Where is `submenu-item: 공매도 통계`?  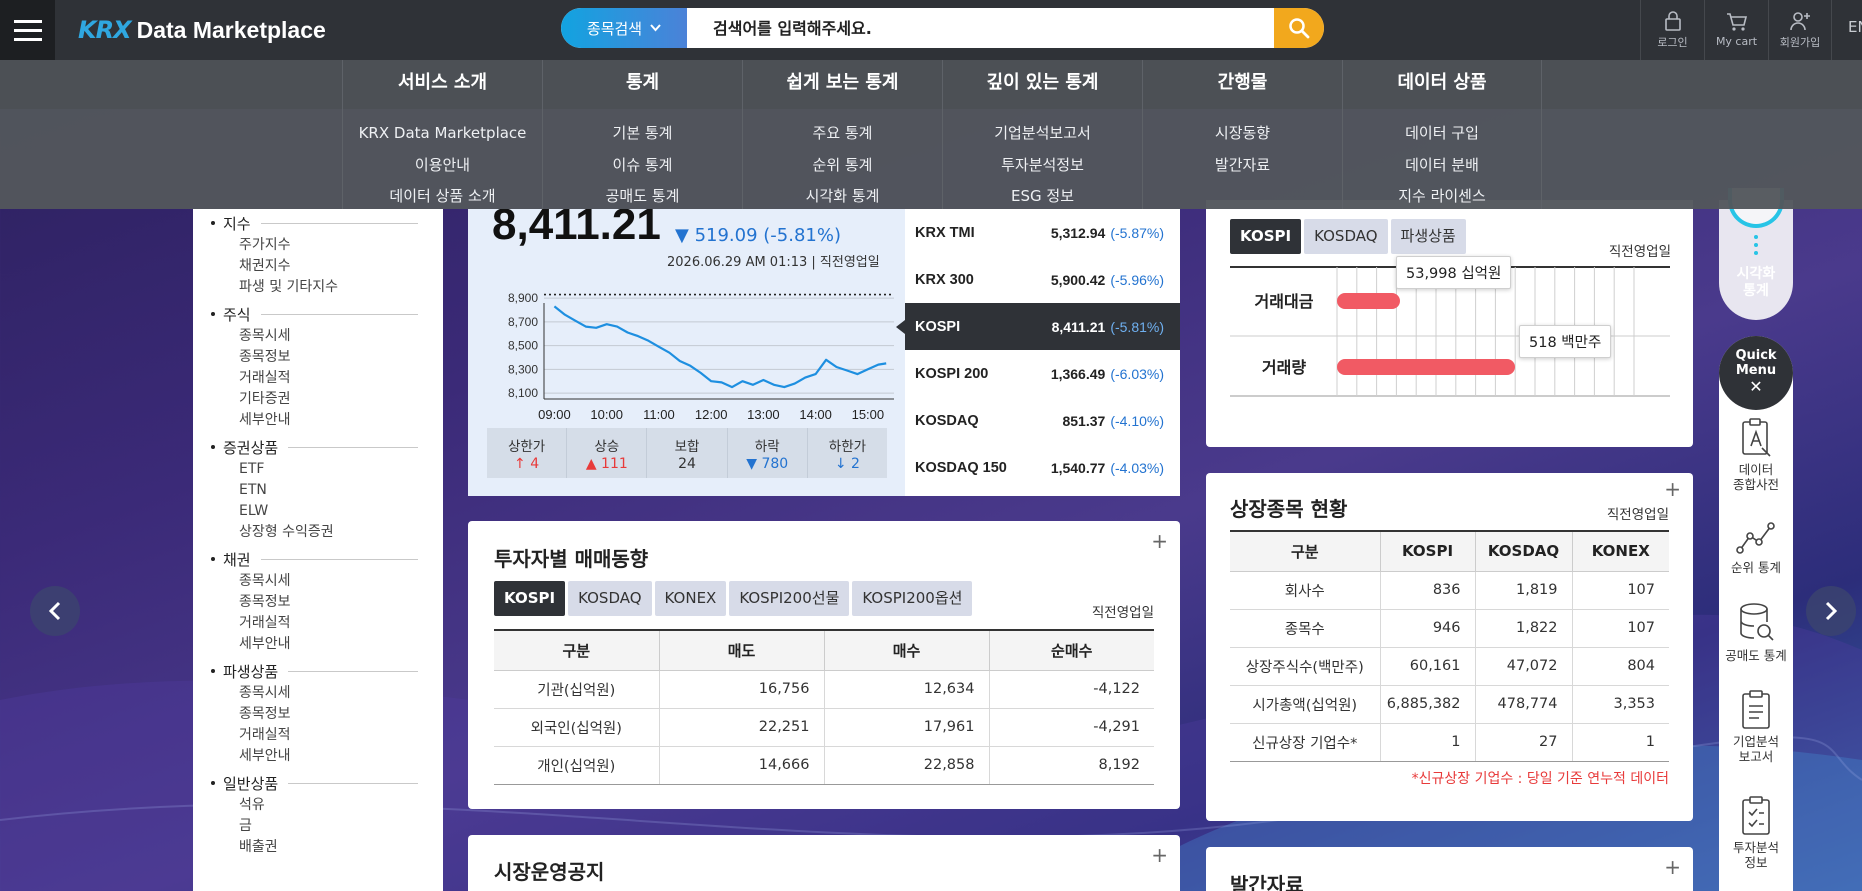 submenu-item: 공매도 통계 is located at coordinates (642, 200).